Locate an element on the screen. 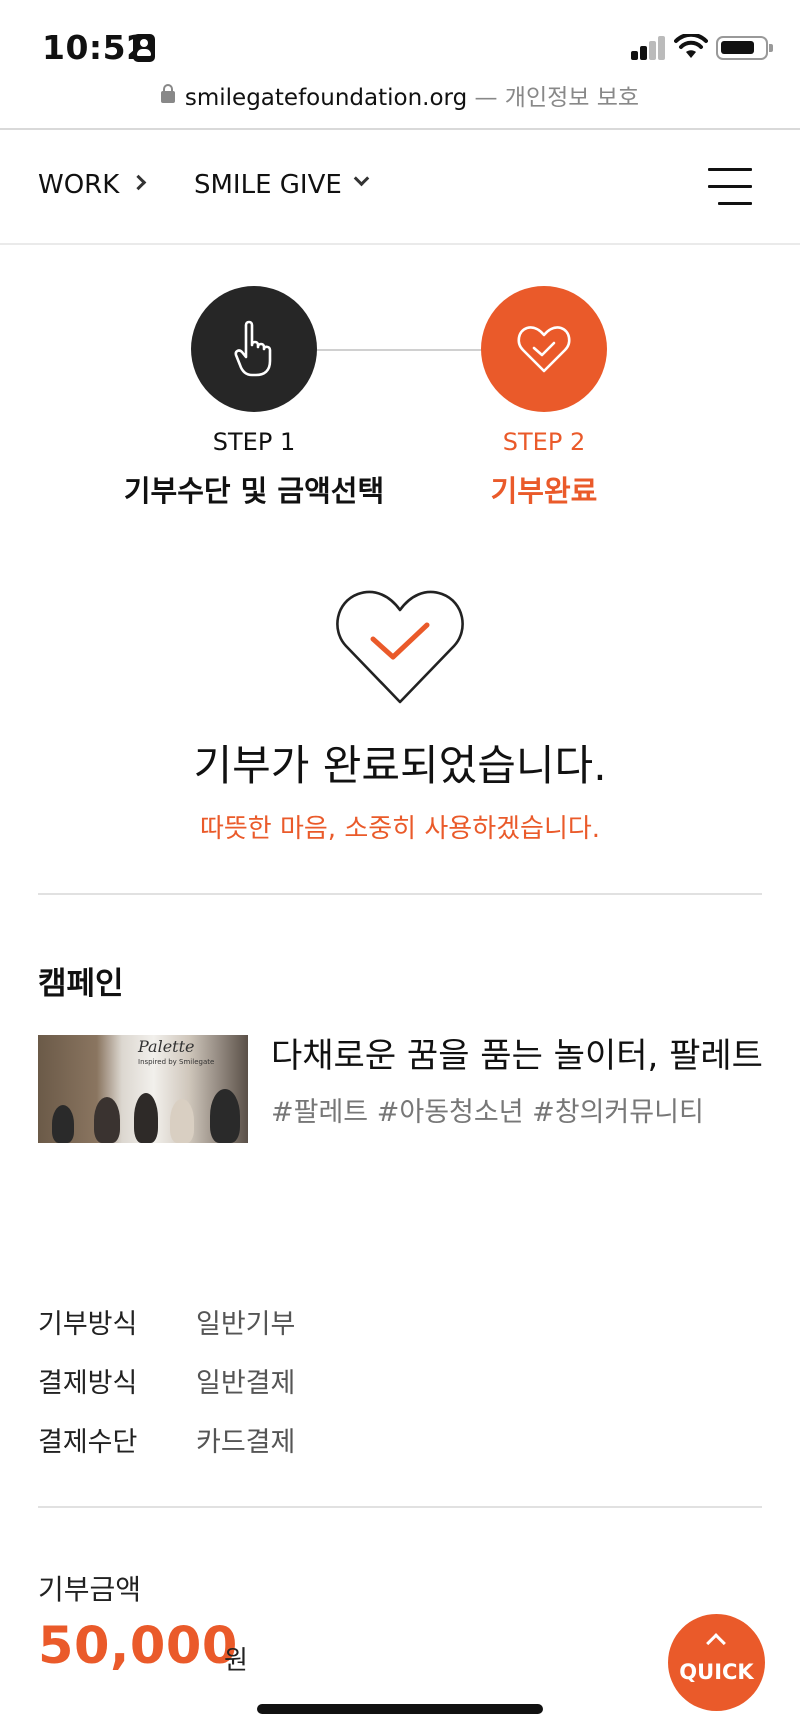  chevron-right-icon is located at coordinates (139, 182).